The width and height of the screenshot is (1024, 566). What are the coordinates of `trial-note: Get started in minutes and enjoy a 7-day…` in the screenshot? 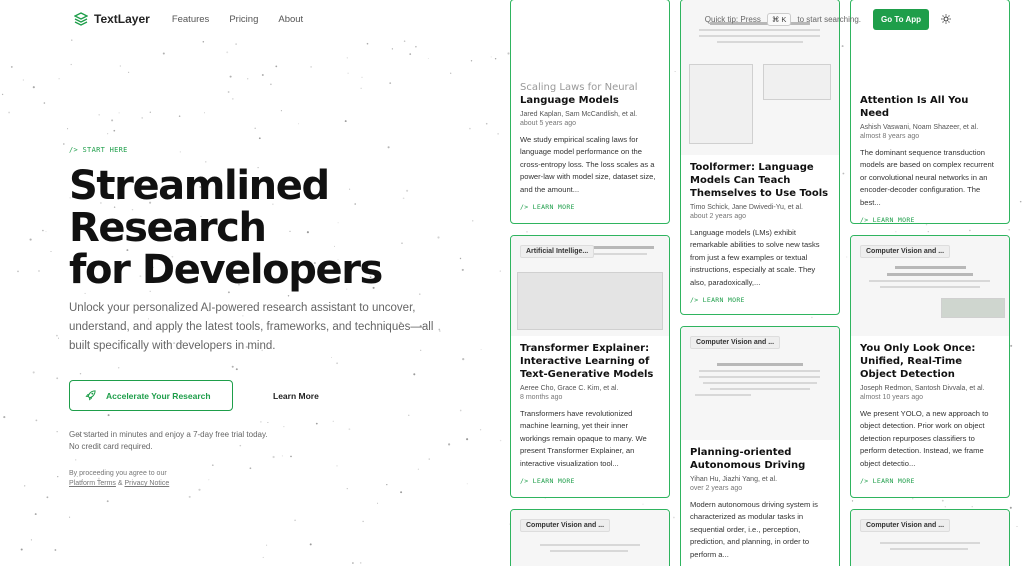 It's located at (289, 441).